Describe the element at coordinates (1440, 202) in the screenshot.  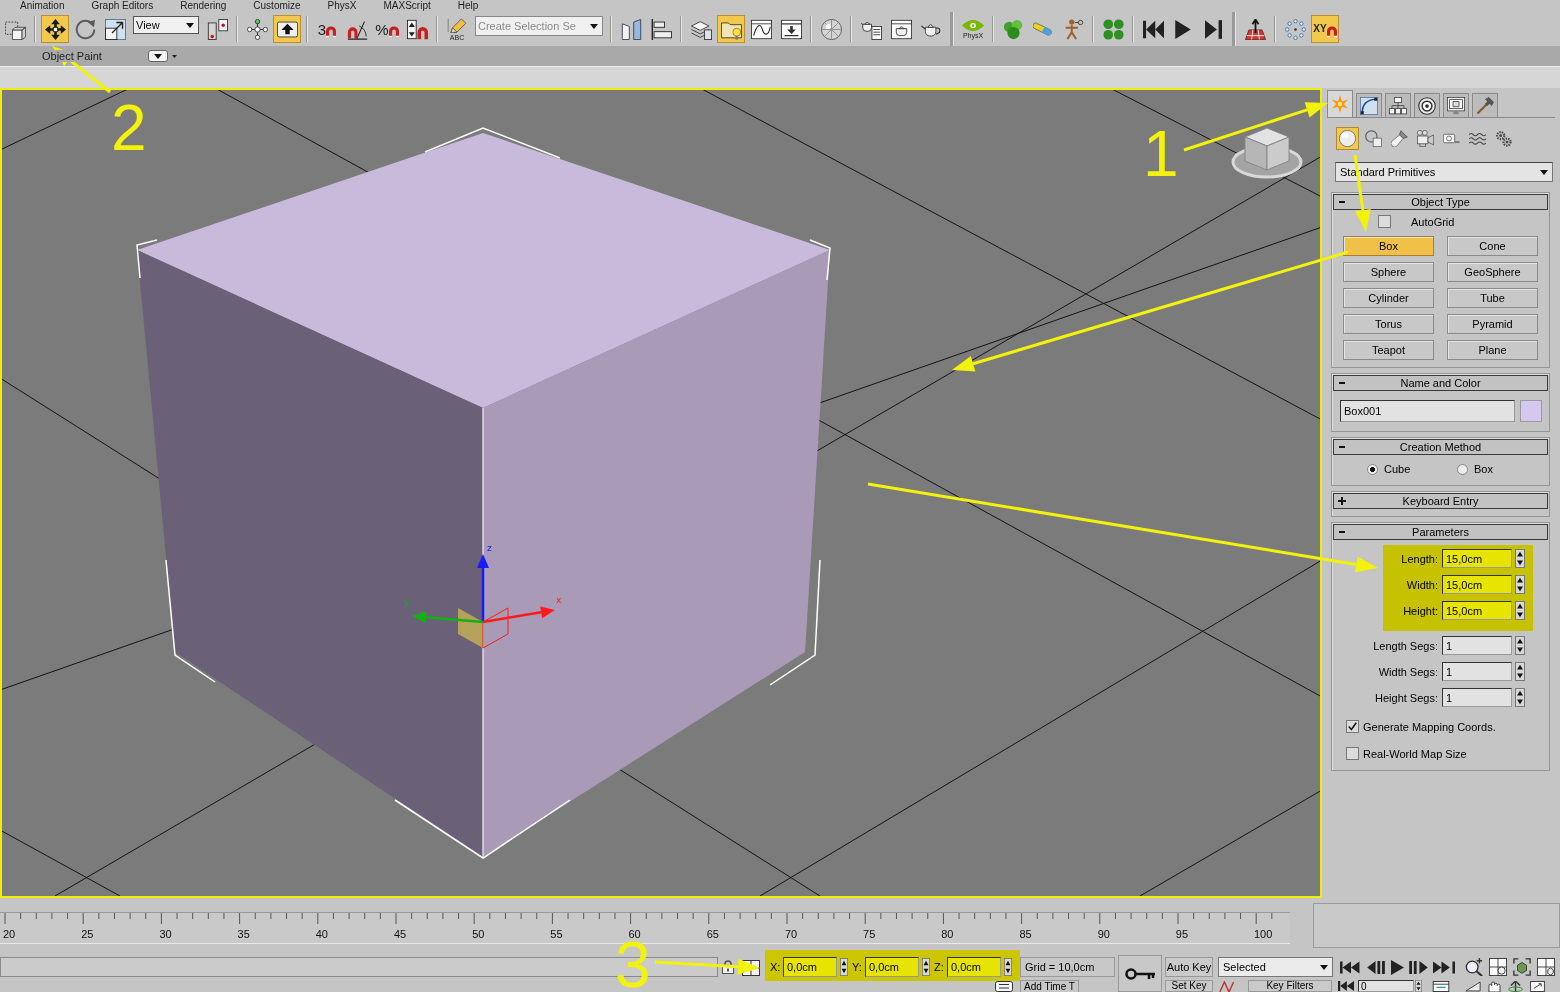
I see `rollout-header: Object Type` at that location.